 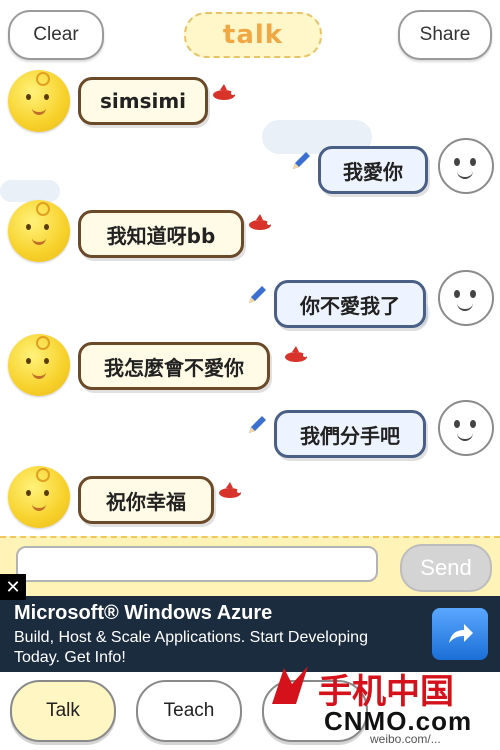 What do you see at coordinates (460, 634) in the screenshot?
I see `share-arrow-icon` at bounding box center [460, 634].